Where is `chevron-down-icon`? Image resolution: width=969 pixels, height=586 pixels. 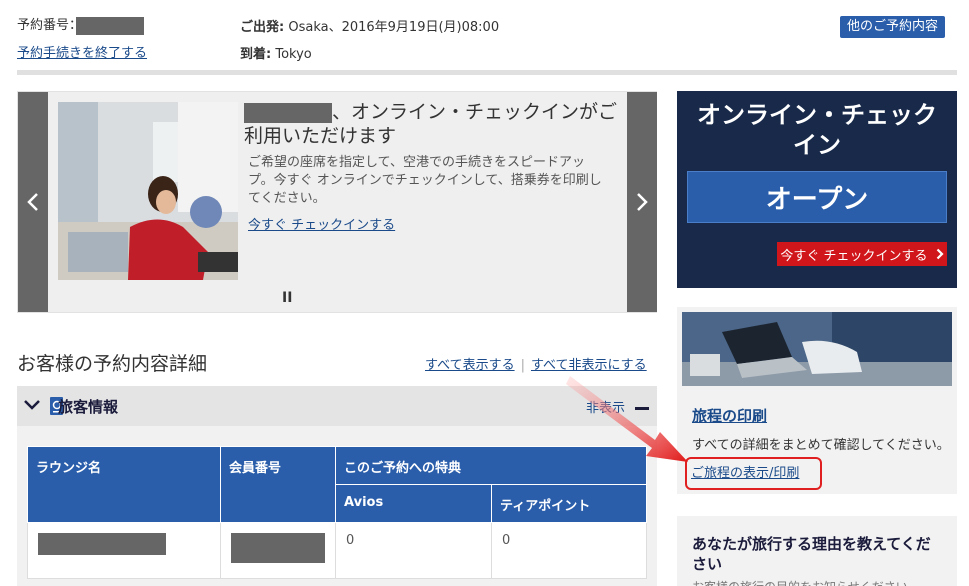
chevron-down-icon is located at coordinates (32, 405).